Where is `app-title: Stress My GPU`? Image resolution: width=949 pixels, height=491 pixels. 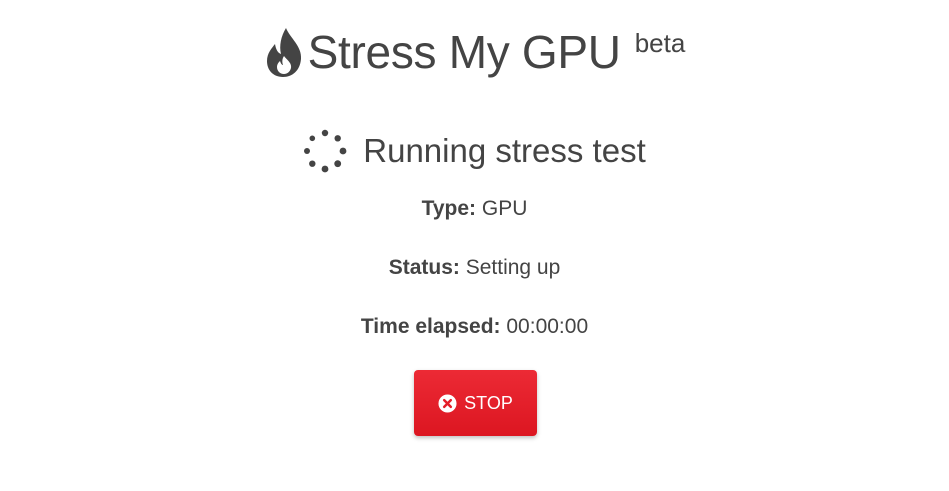
app-title: Stress My GPU is located at coordinates (464, 52).